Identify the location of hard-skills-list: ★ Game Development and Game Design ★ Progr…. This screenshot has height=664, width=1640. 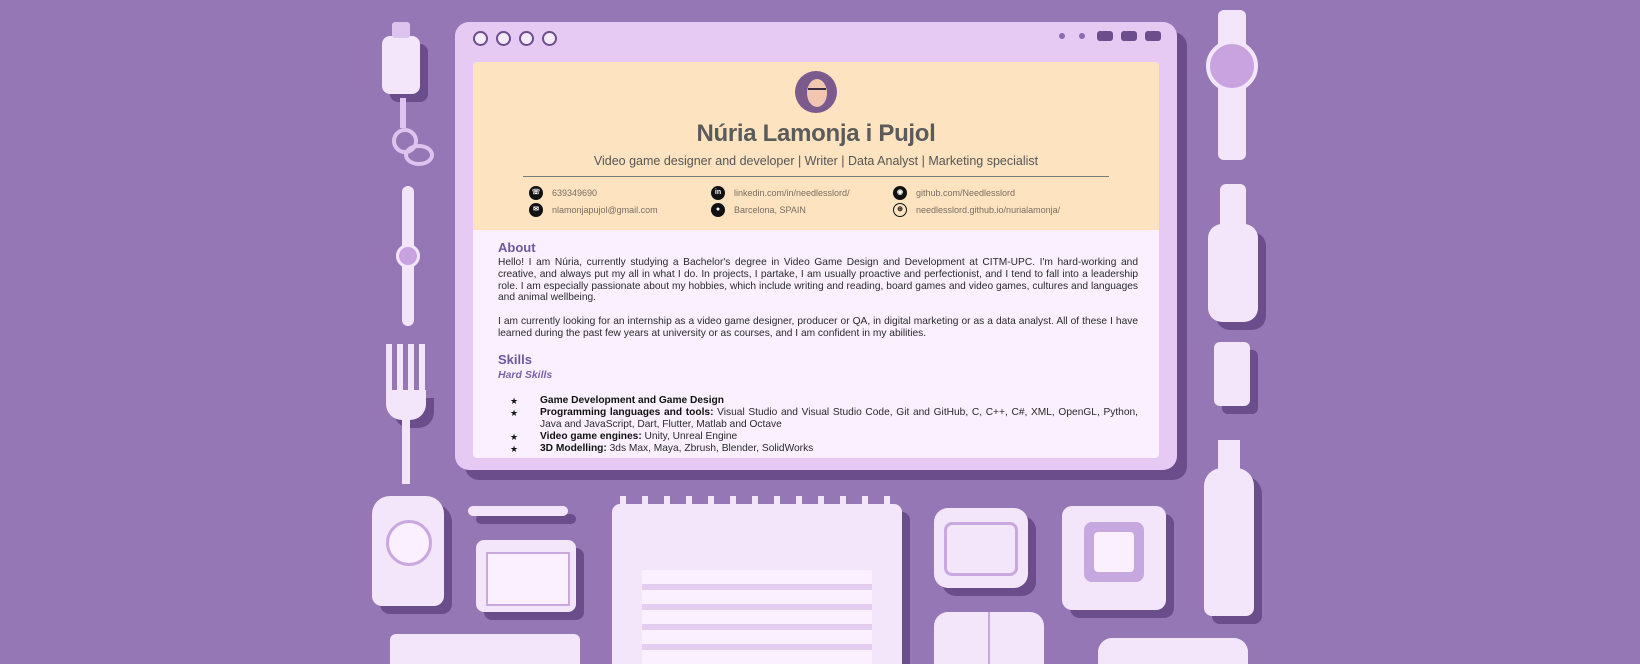
(818, 425).